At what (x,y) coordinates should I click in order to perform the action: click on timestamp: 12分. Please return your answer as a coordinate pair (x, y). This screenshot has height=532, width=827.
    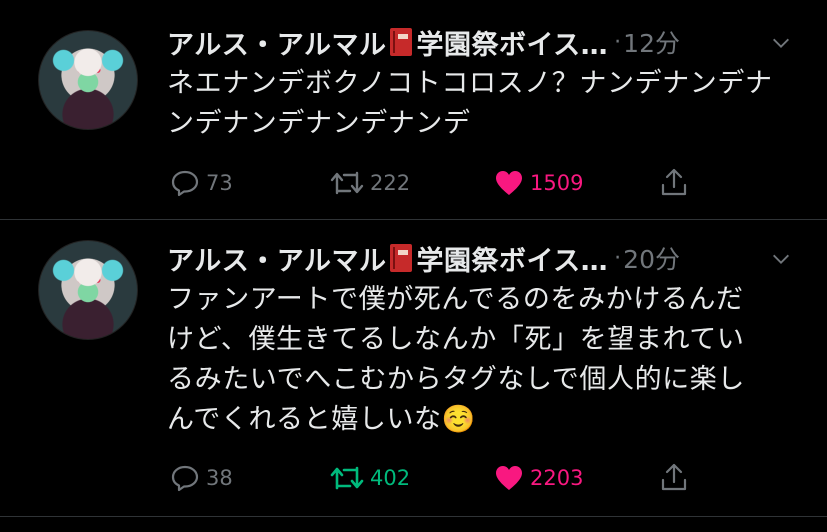
    Looking at the image, I should click on (651, 42).